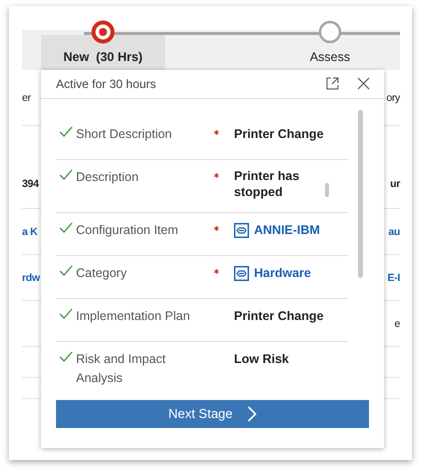  Describe the element at coordinates (363, 83) in the screenshot. I see `close-icon` at that location.